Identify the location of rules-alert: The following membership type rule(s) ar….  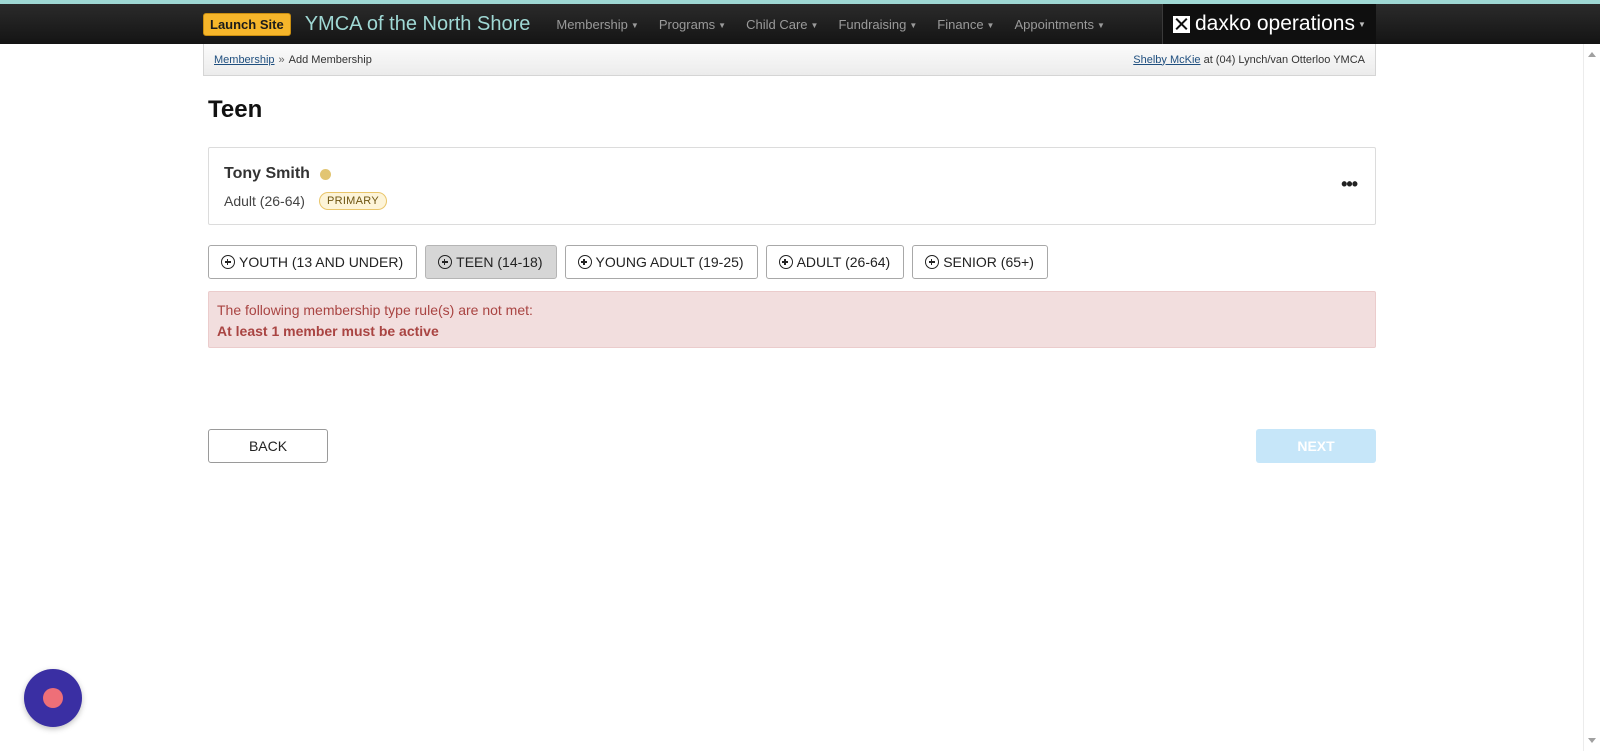
(792, 319).